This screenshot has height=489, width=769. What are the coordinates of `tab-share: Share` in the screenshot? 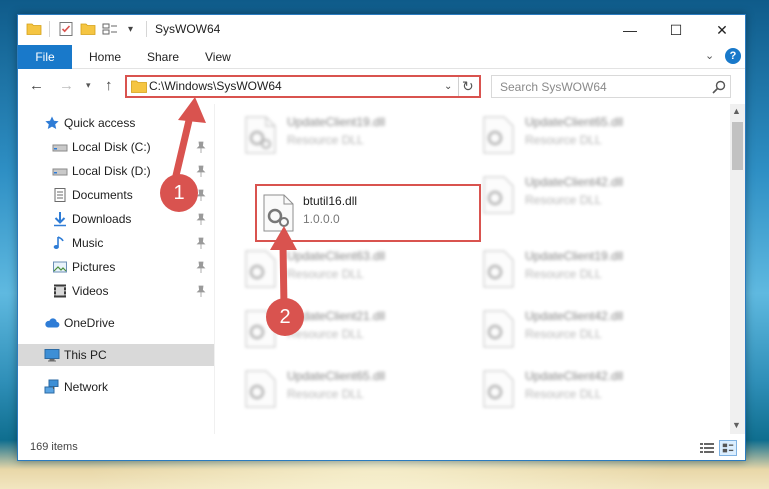 It's located at (163, 57).